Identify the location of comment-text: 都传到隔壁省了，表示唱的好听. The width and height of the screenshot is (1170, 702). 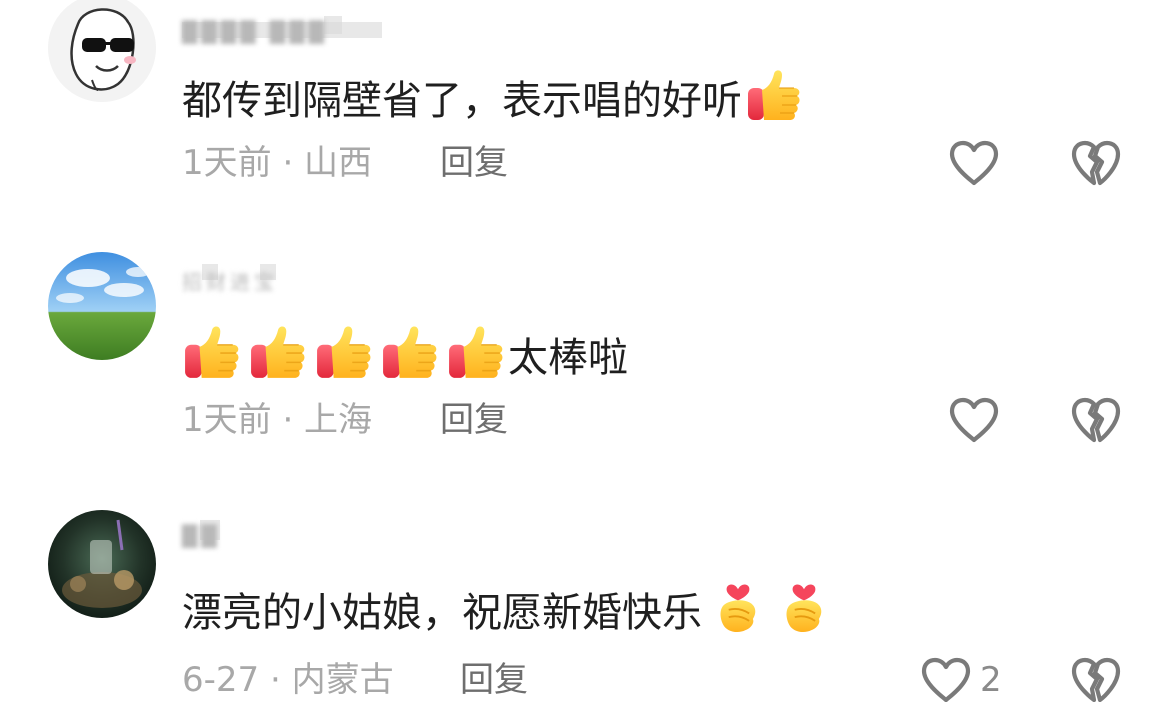
(492, 100).